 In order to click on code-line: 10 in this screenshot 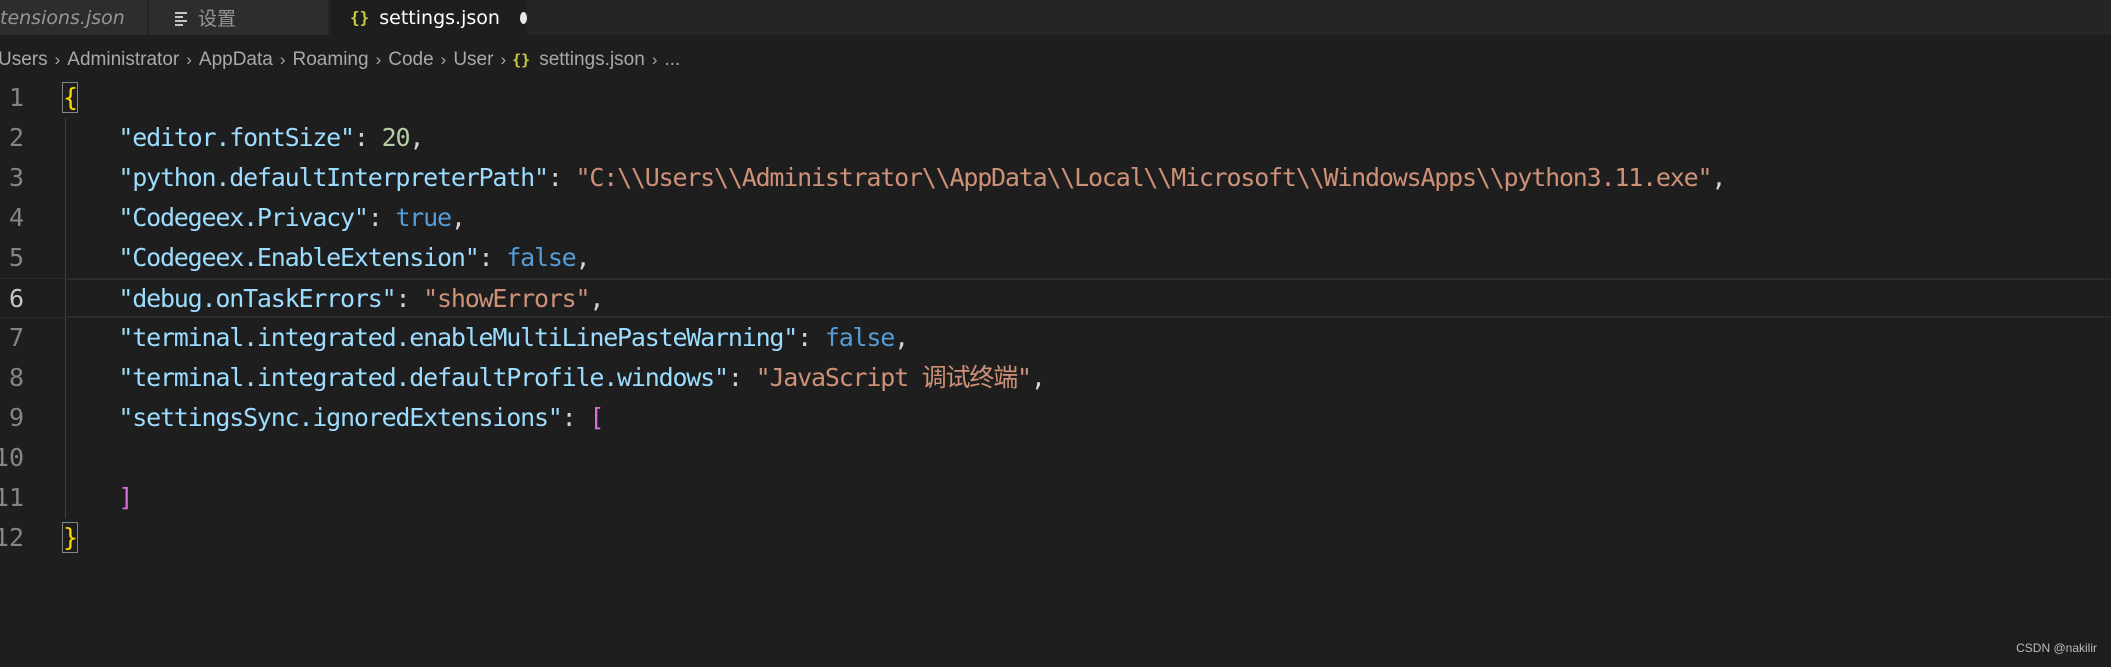, I will do `click(1055, 458)`.